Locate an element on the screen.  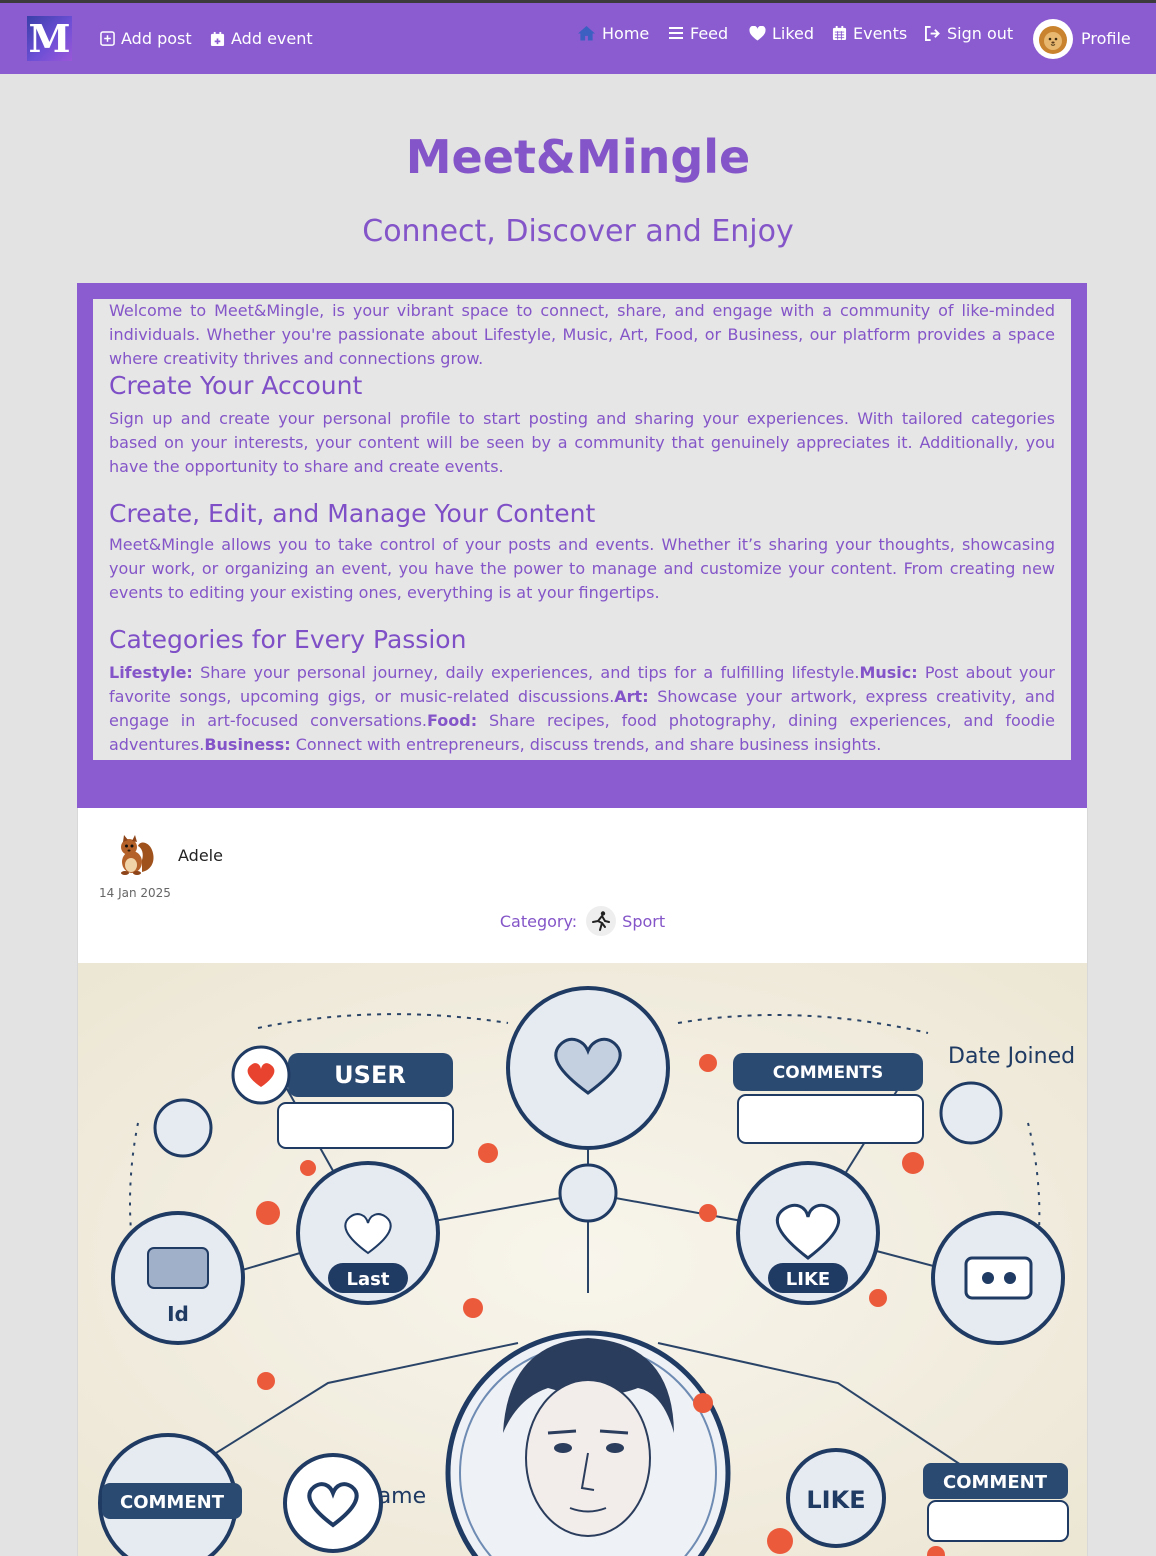
nav-profile: Profile is located at coordinates (1106, 38).